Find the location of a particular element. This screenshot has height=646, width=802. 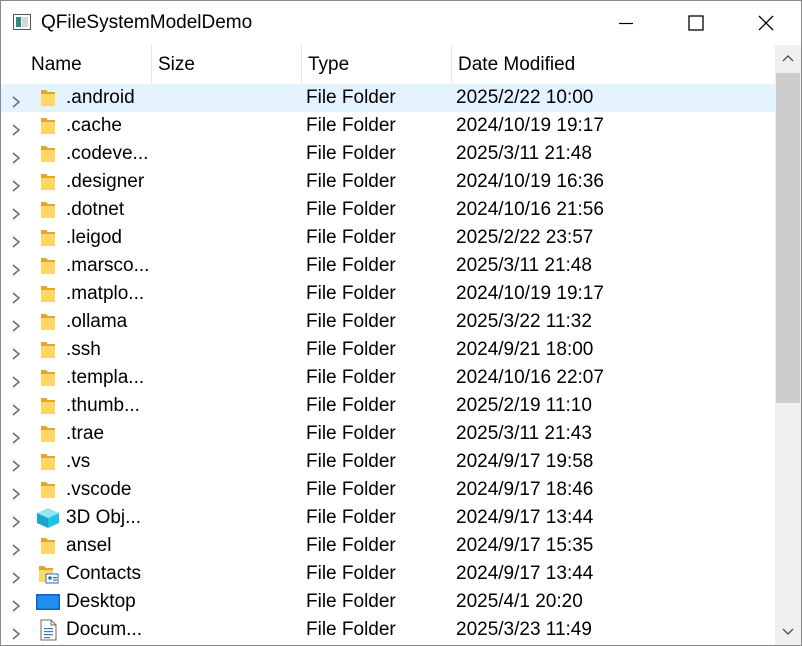

table-row: .trae File Folder 2025/3/11 21:43 is located at coordinates (388, 434).